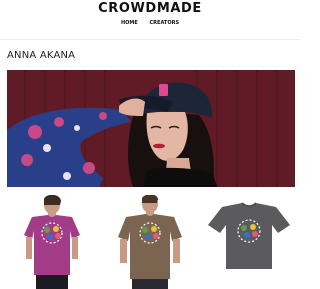  I want to click on creator-name: ANNA AKANA, so click(41, 55).